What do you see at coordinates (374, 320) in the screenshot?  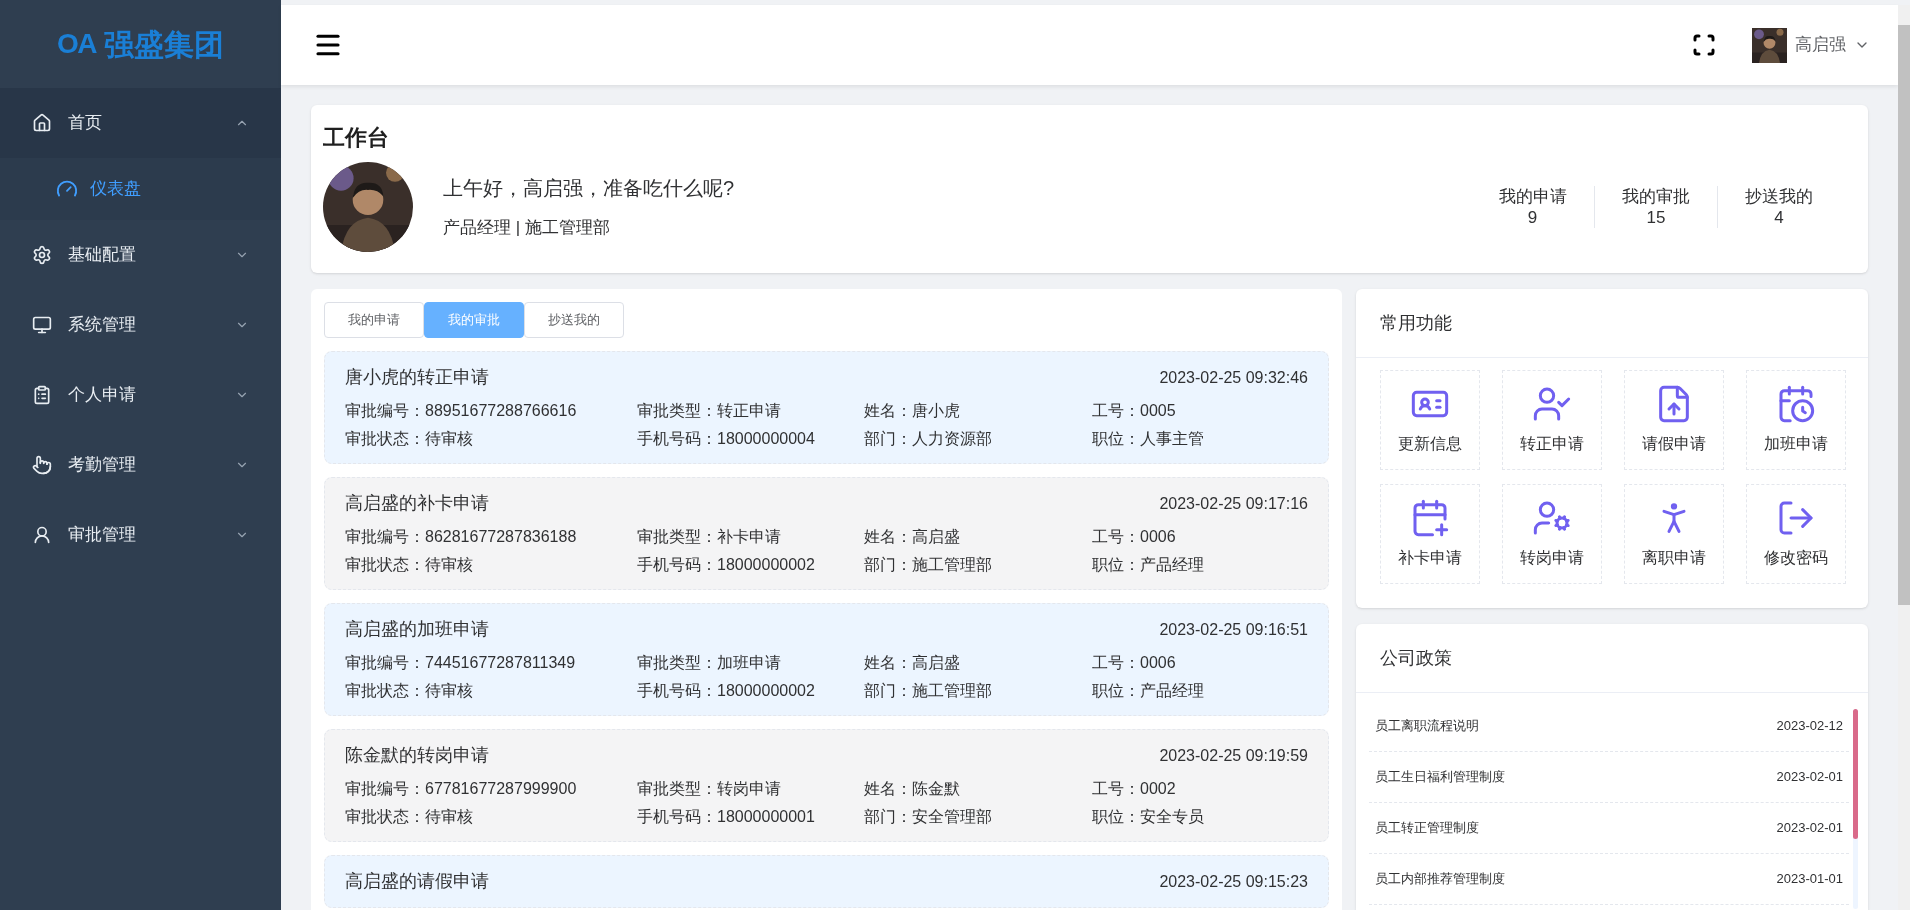 I see `tab: 我的申请` at bounding box center [374, 320].